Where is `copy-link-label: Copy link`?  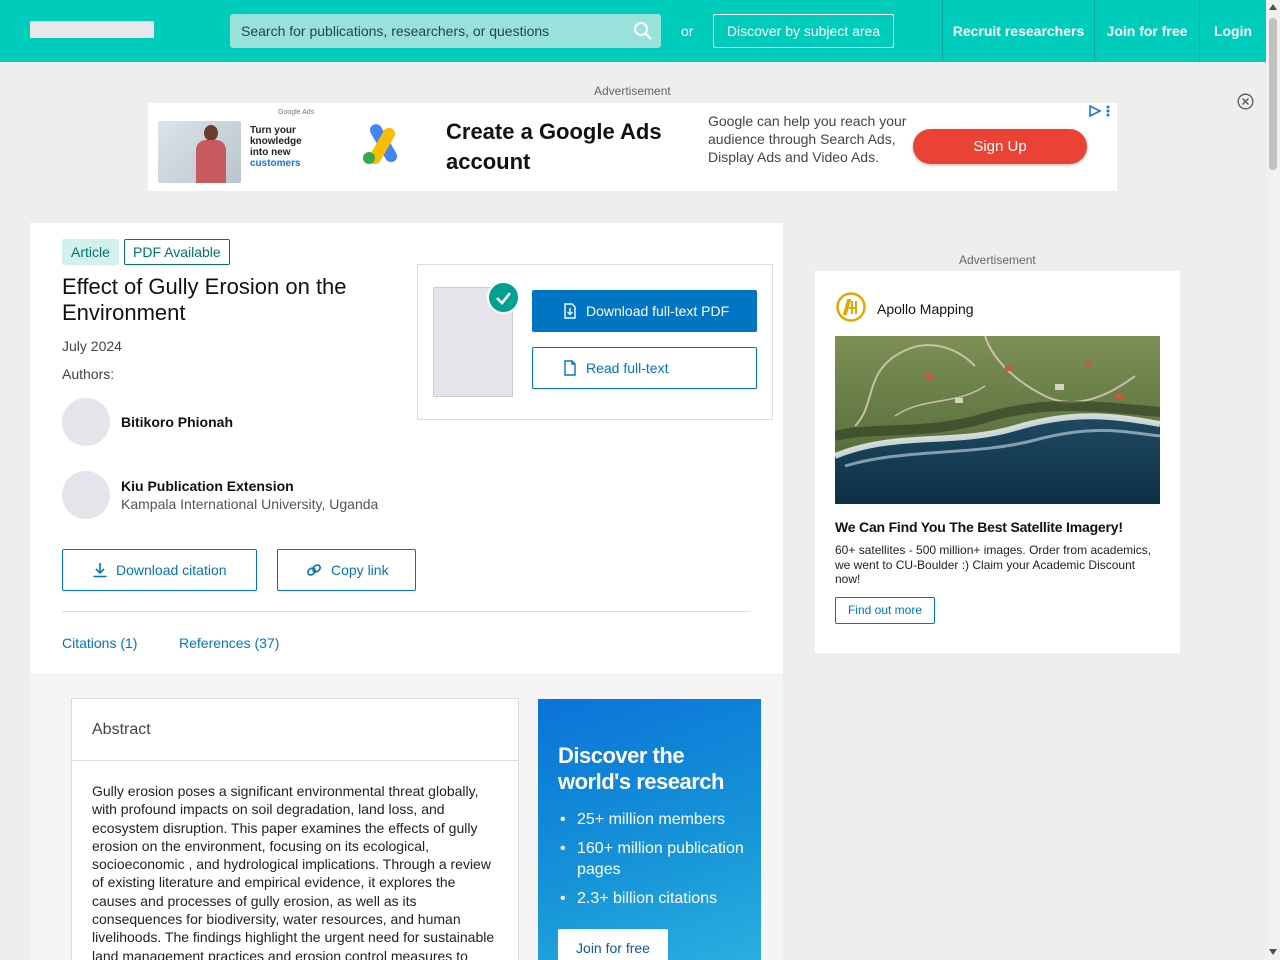 copy-link-label: Copy link is located at coordinates (360, 570).